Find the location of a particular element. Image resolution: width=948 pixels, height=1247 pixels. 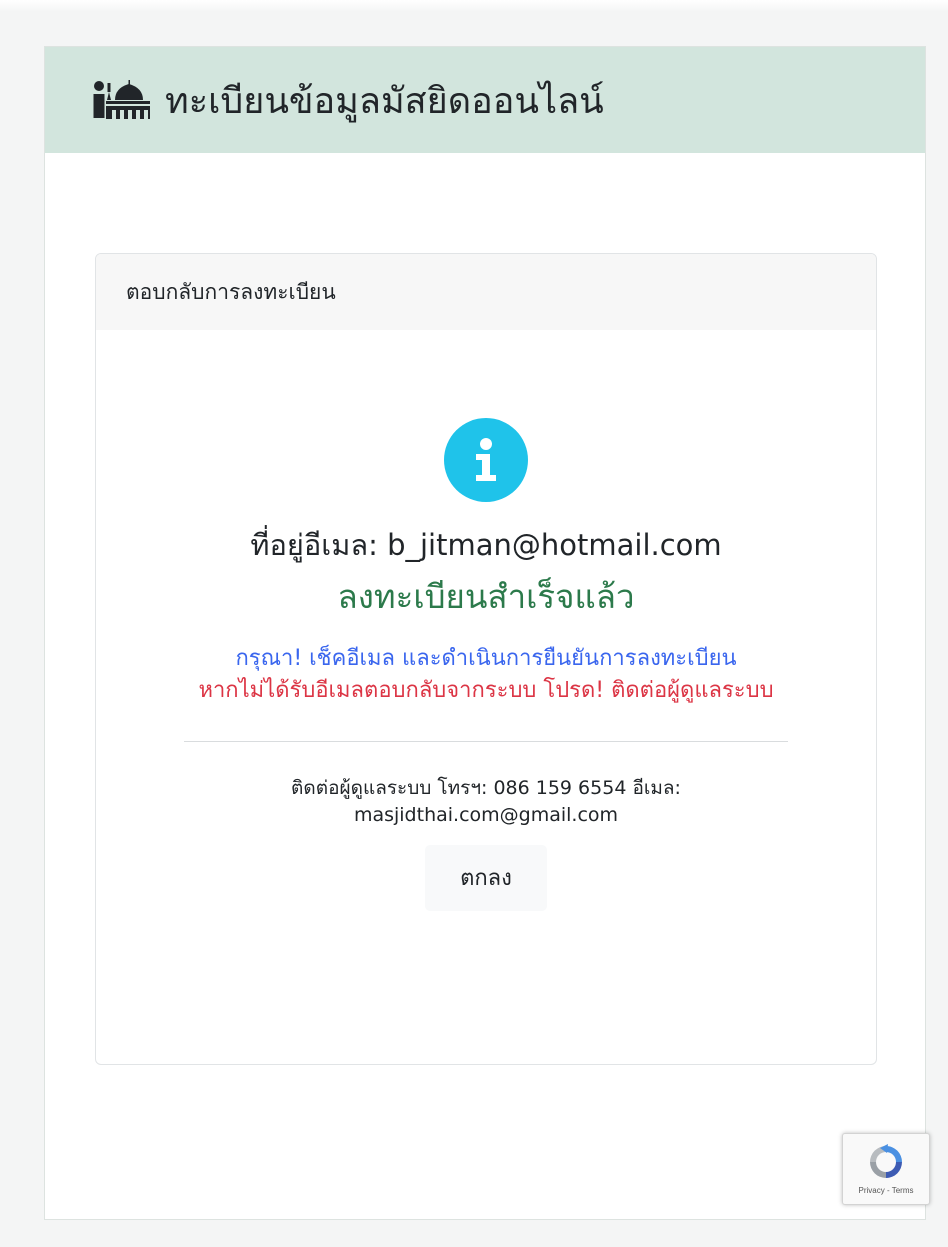

page-top-shade is located at coordinates (474, 6).